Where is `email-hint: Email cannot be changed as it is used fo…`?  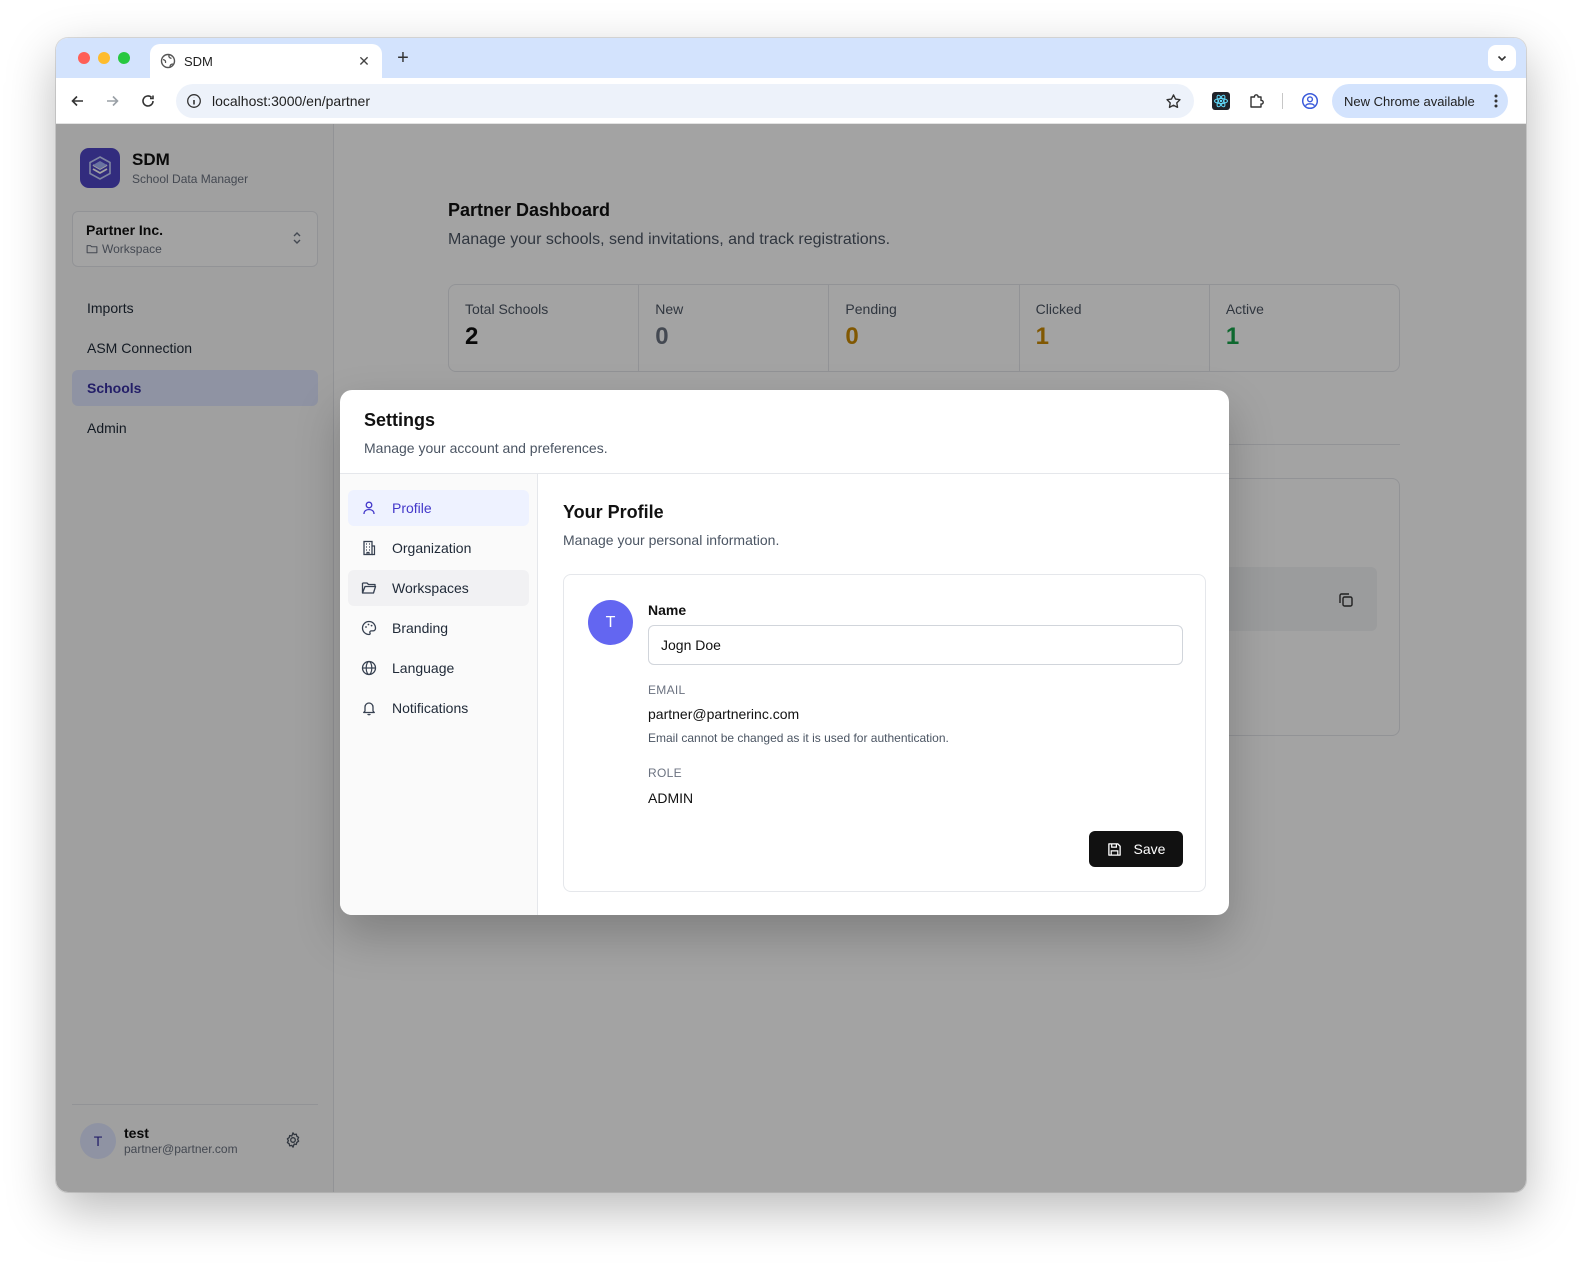 email-hint: Email cannot be changed as it is used fo… is located at coordinates (798, 738).